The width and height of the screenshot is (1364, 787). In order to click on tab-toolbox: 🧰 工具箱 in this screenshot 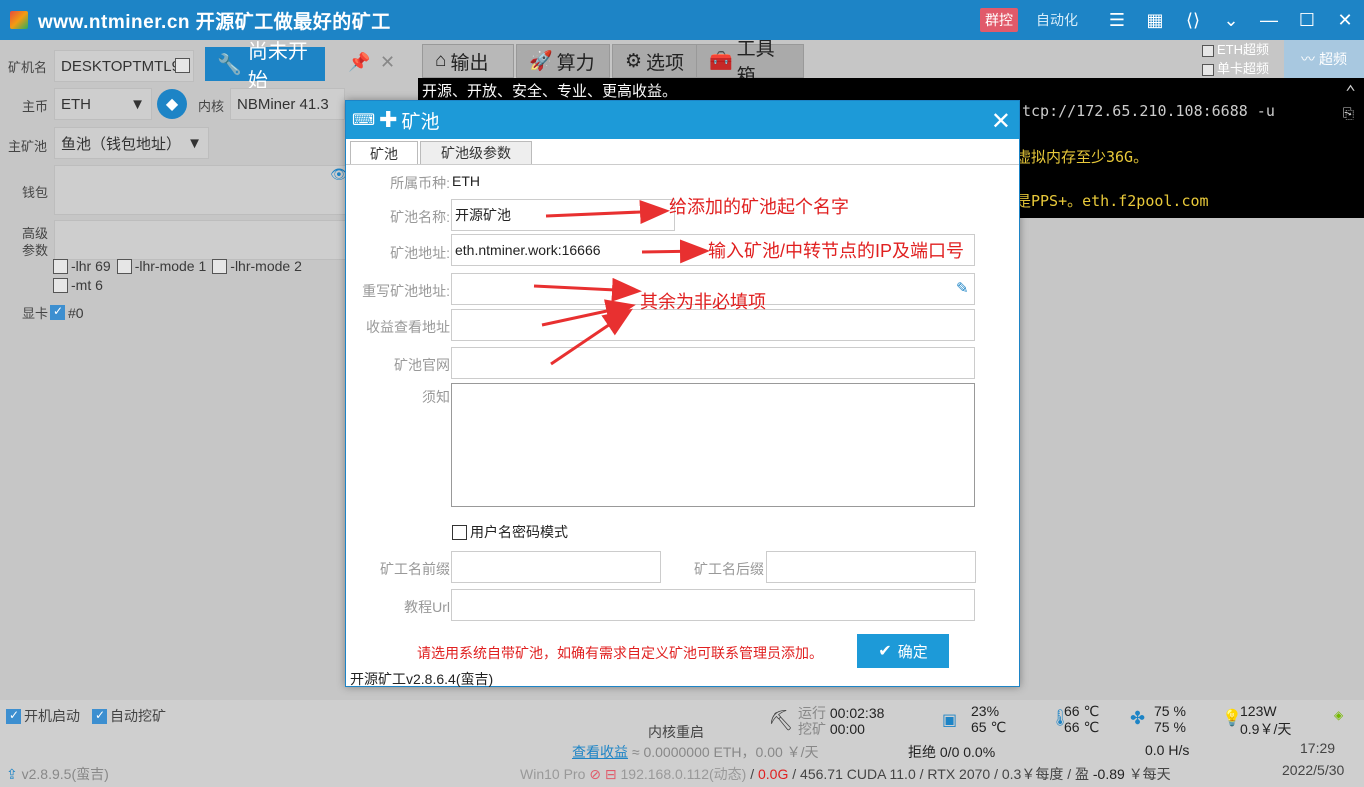, I will do `click(750, 63)`.